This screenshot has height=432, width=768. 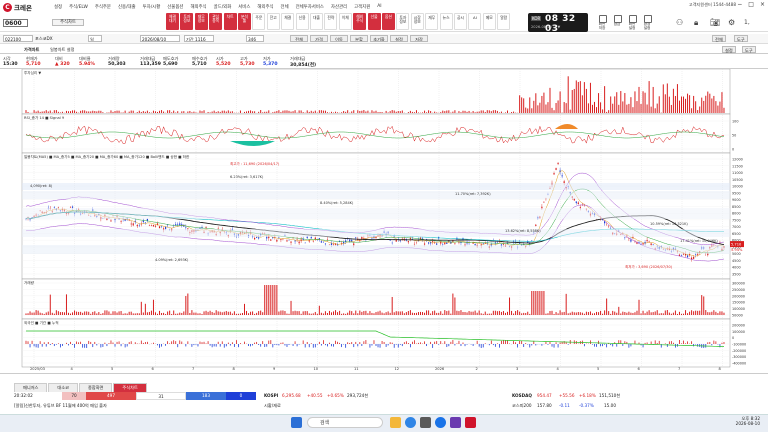 What do you see at coordinates (345, 21) in the screenshot?
I see `toolbar-button: 이체` at bounding box center [345, 21].